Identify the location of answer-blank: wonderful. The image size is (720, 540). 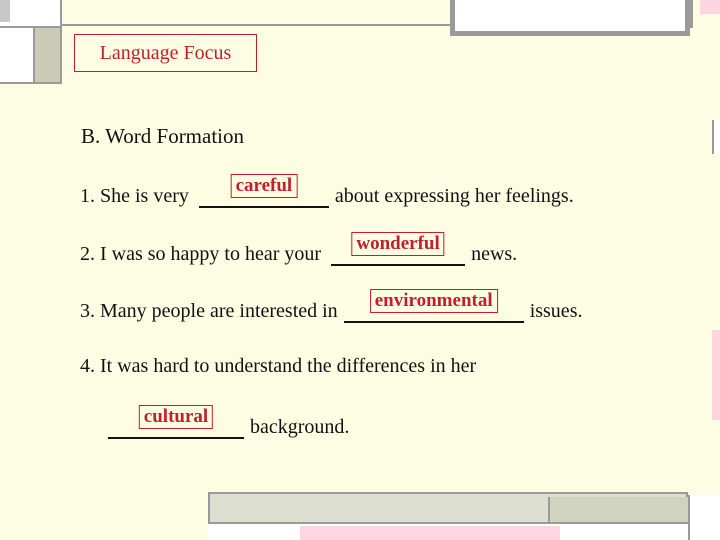
(398, 249).